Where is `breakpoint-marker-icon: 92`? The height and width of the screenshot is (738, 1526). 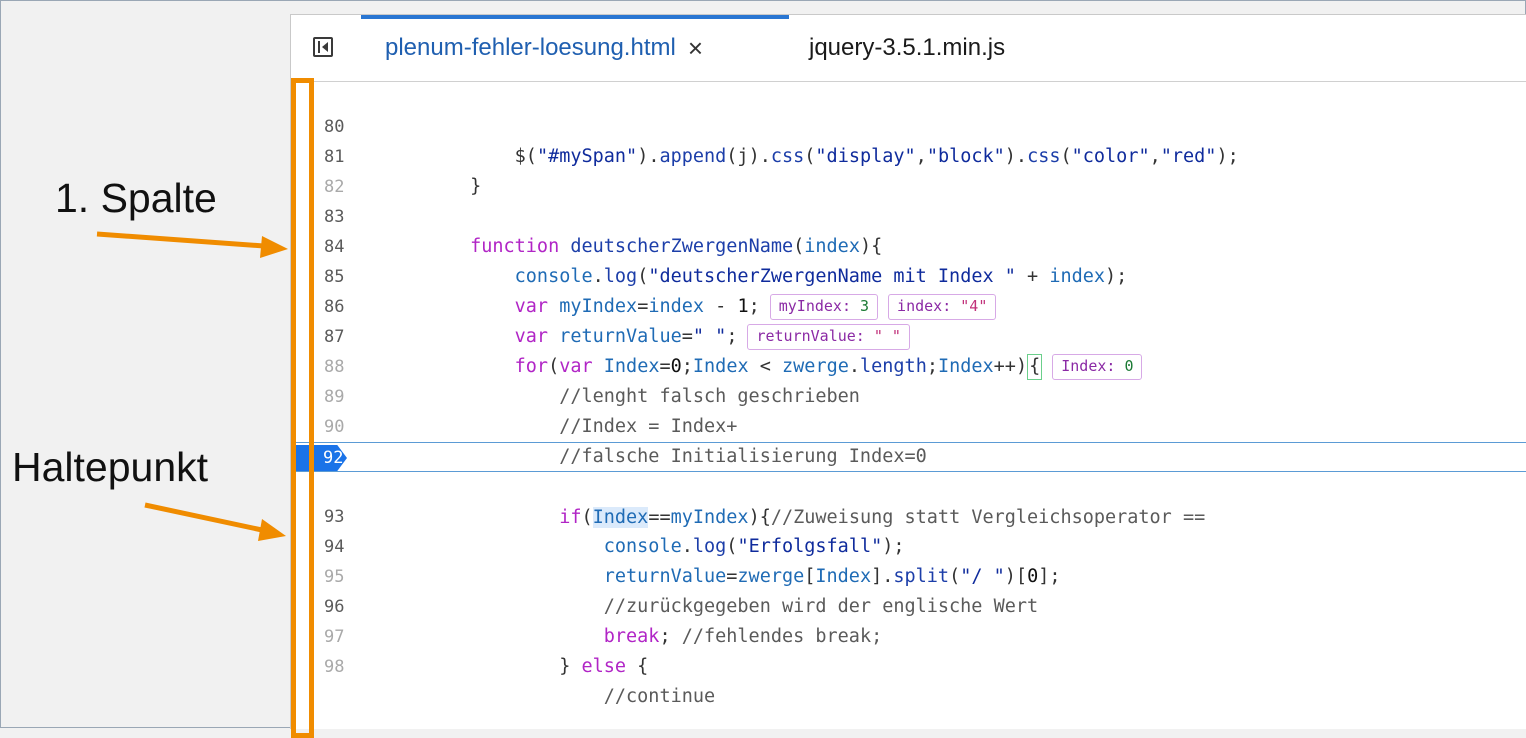
breakpoint-marker-icon: 92 is located at coordinates (320, 458).